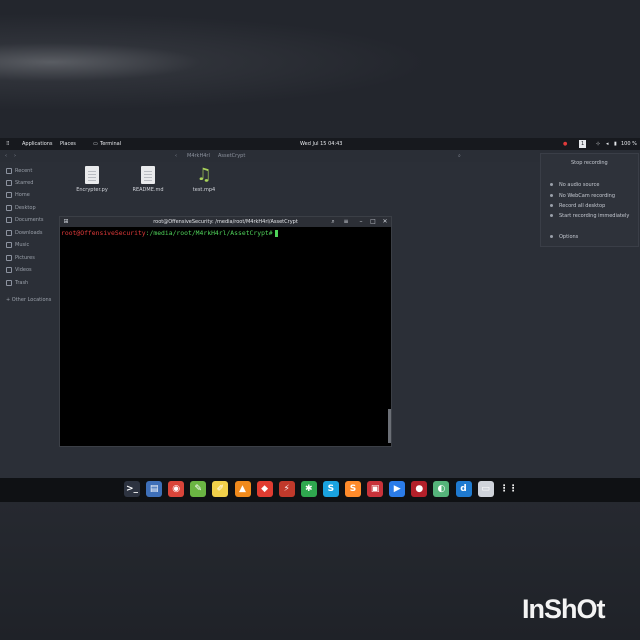  Describe the element at coordinates (373, 222) in the screenshot. I see `maximize-icon: □` at that location.